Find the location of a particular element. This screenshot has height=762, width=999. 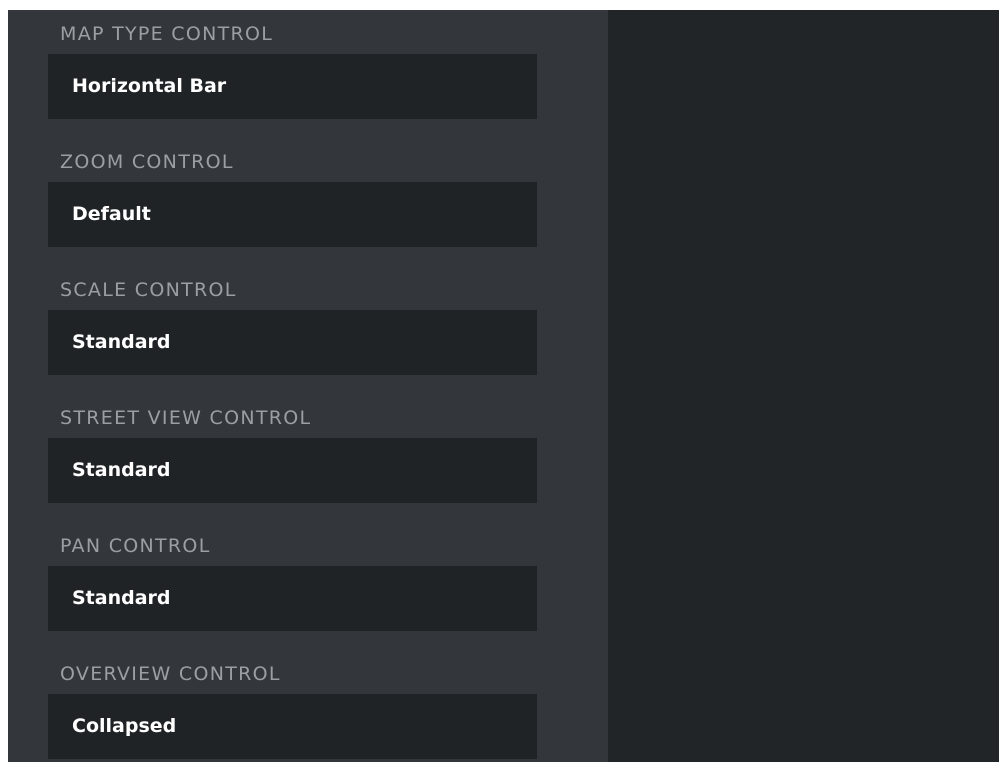

scale-control-label: SCALE CONTROL is located at coordinates (148, 290).